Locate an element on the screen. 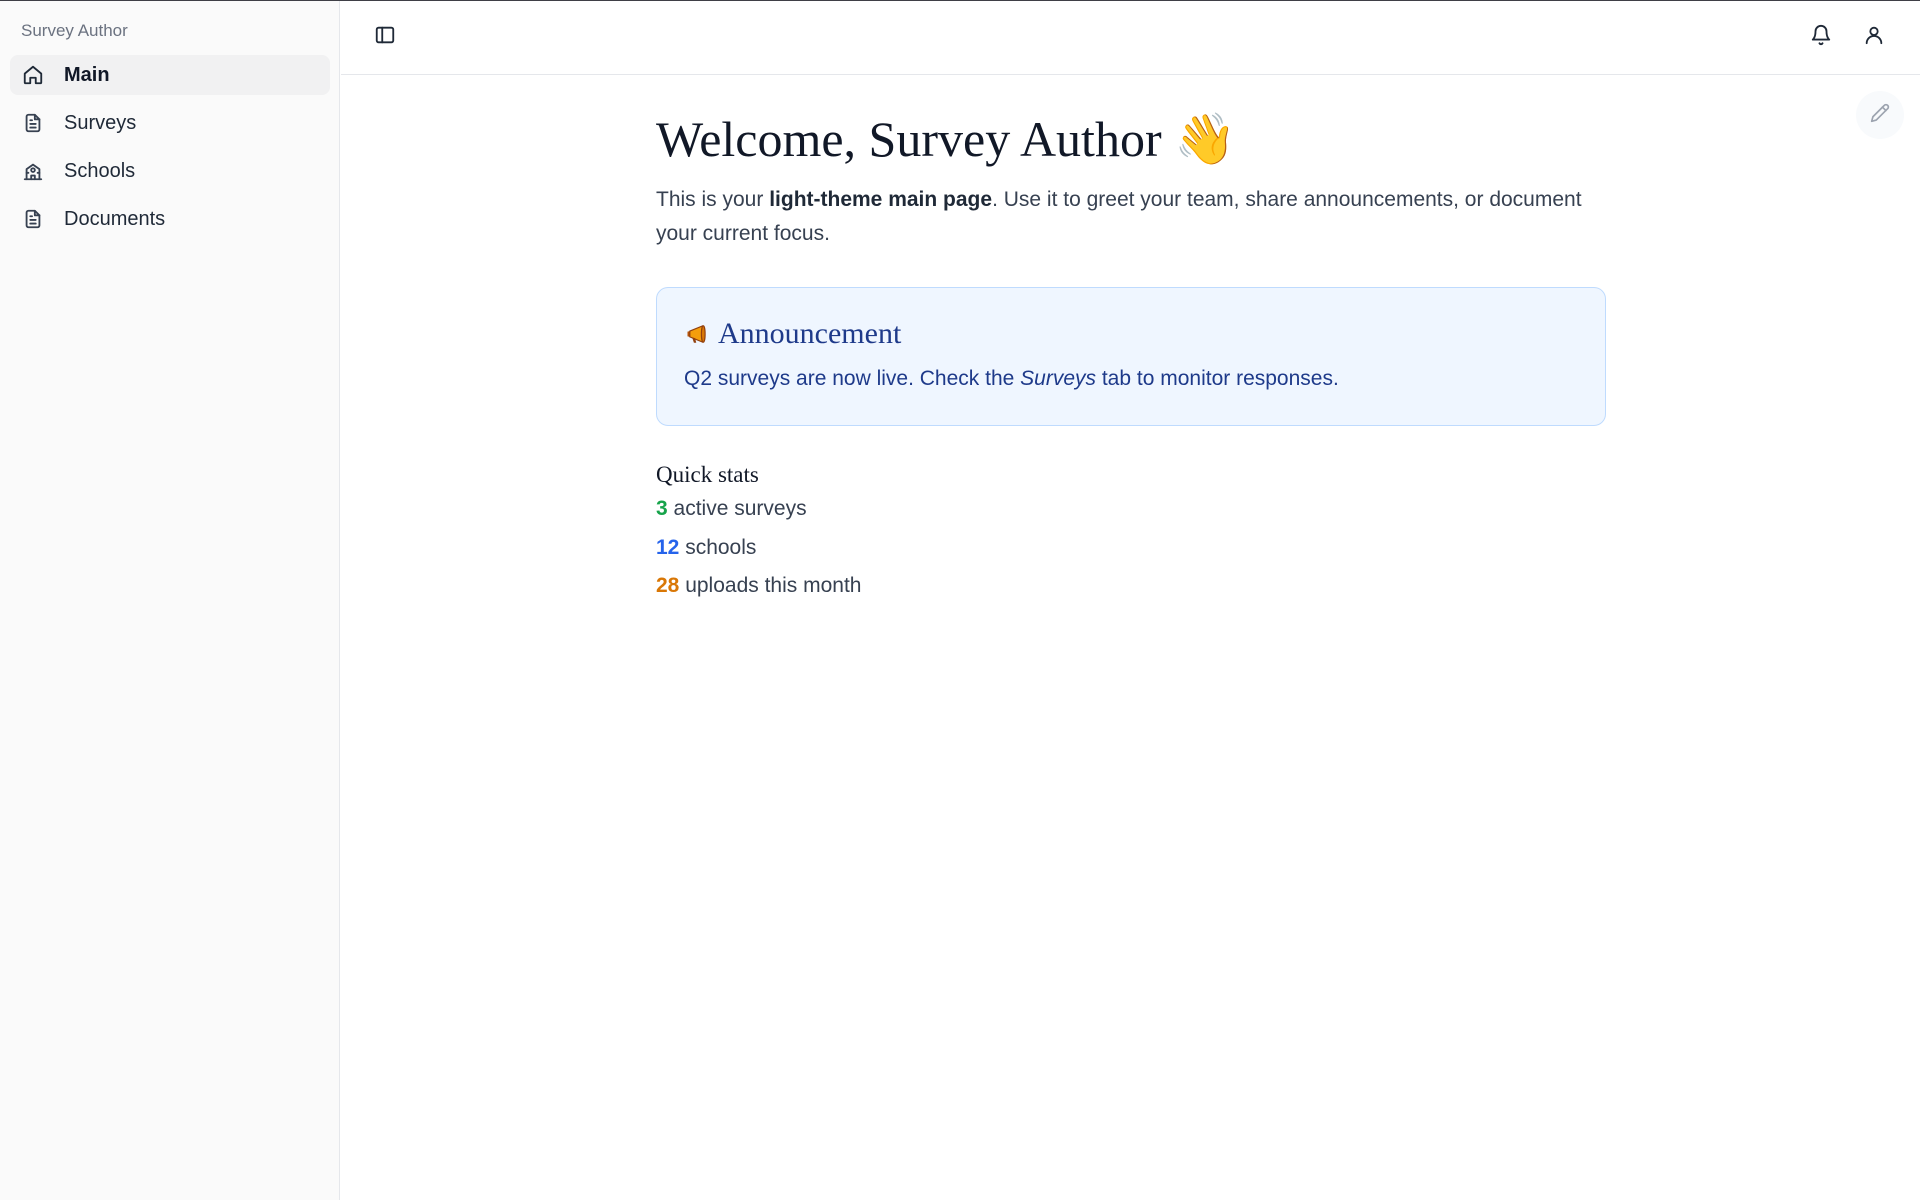  stat-uploads: 28 uploads this month is located at coordinates (1131, 586).